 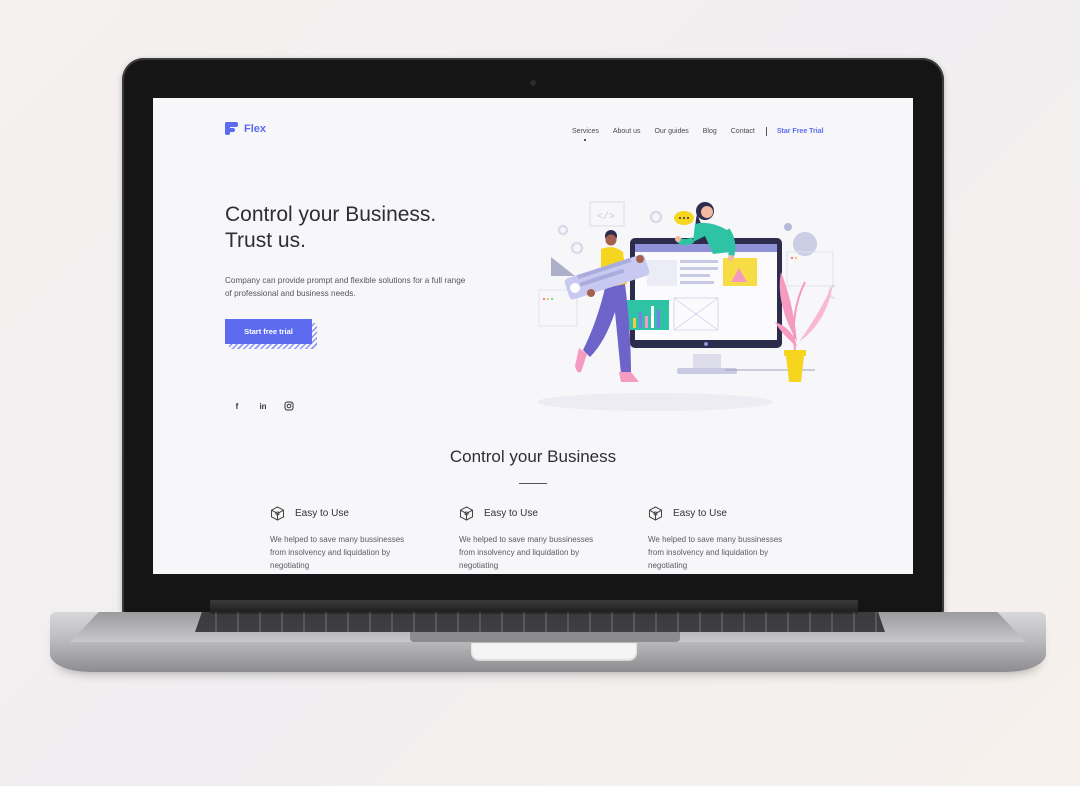 I want to click on logo: Flex, so click(x=245, y=129).